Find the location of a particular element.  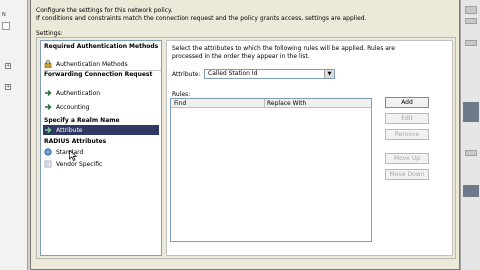

mouse-cursor is located at coordinates (73, 156).